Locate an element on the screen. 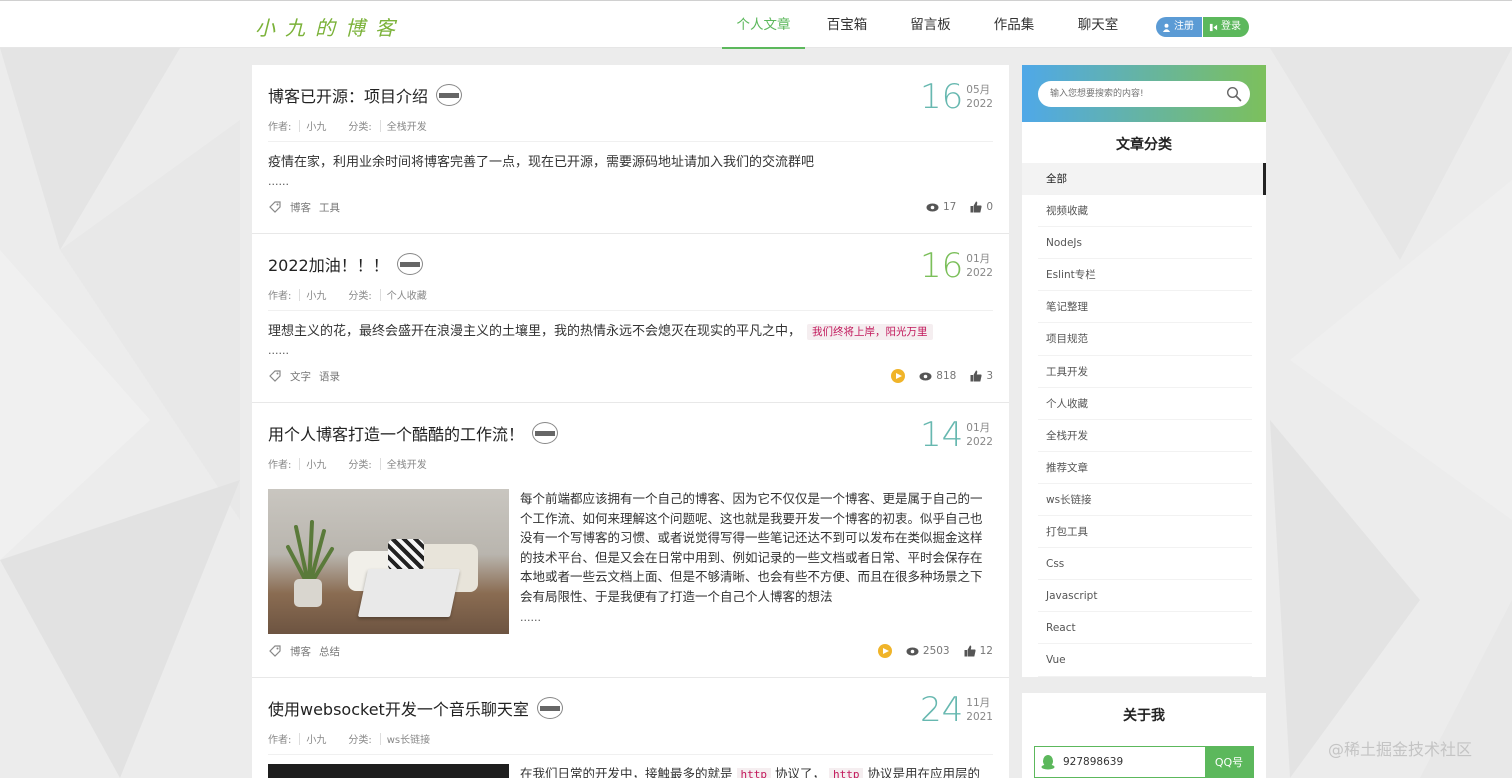 The width and height of the screenshot is (1512, 778). category-name: ws长链接 is located at coordinates (408, 738).